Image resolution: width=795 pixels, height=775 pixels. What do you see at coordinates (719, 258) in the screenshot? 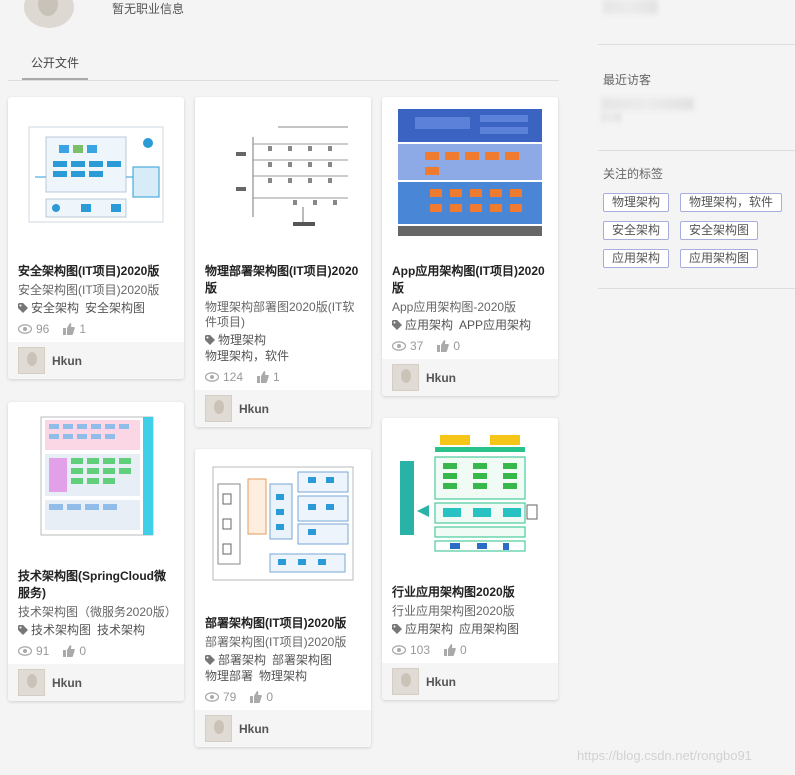
I see `followed-tag: 应用架构图` at bounding box center [719, 258].